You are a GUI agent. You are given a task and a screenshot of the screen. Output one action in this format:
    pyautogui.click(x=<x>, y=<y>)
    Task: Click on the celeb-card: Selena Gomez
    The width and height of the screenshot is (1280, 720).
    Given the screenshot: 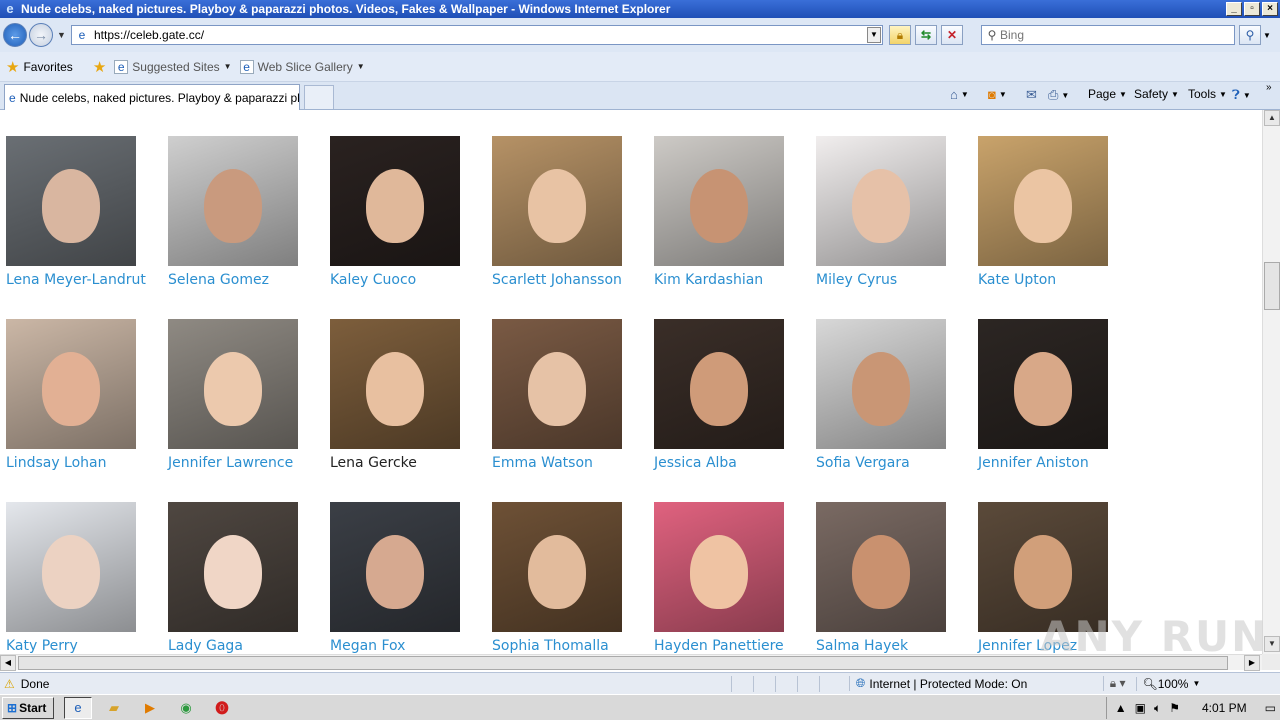 What is the action you would take?
    pyautogui.click(x=243, y=212)
    